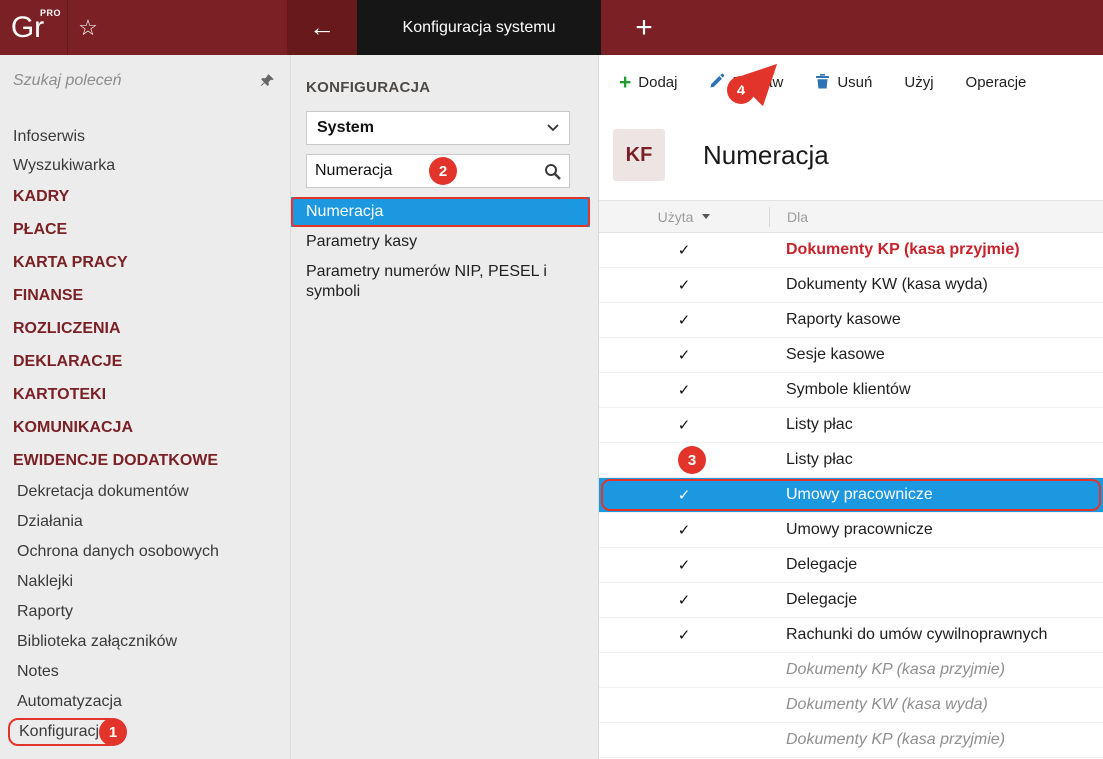  Describe the element at coordinates (658, 82) in the screenshot. I see `toolbar-label: Dodaj` at that location.